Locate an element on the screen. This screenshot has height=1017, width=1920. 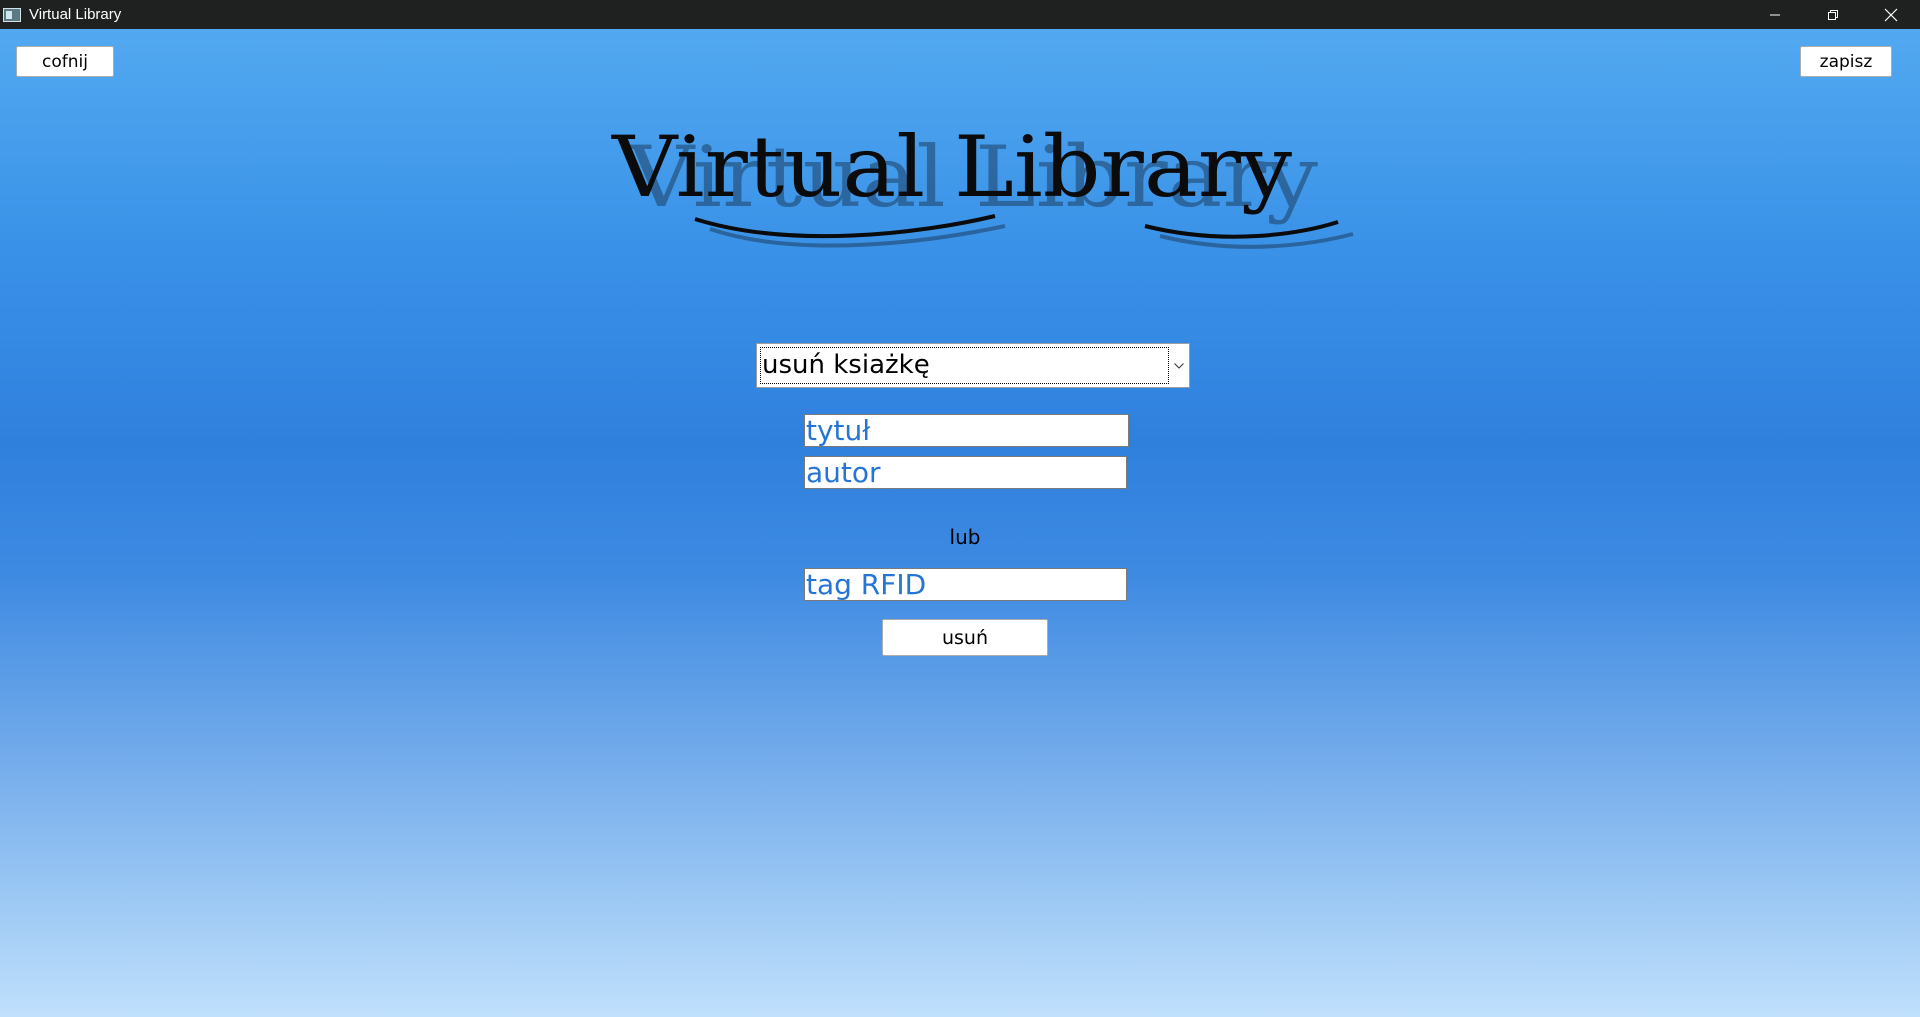
rfid-tag-input is located at coordinates (965, 584).